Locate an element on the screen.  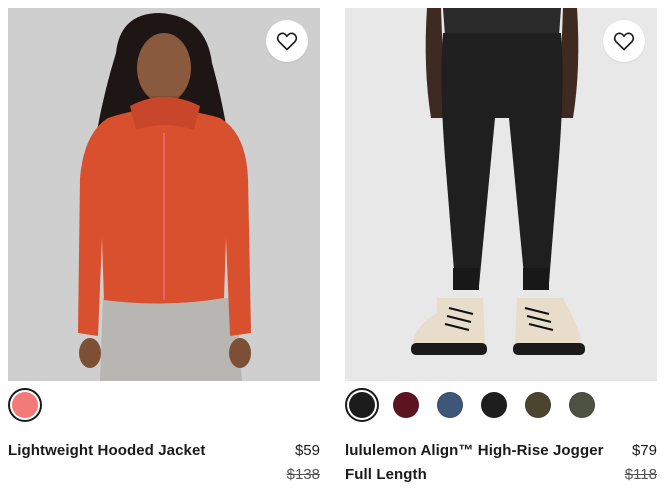
sale-price: $79 is located at coordinates (644, 450).